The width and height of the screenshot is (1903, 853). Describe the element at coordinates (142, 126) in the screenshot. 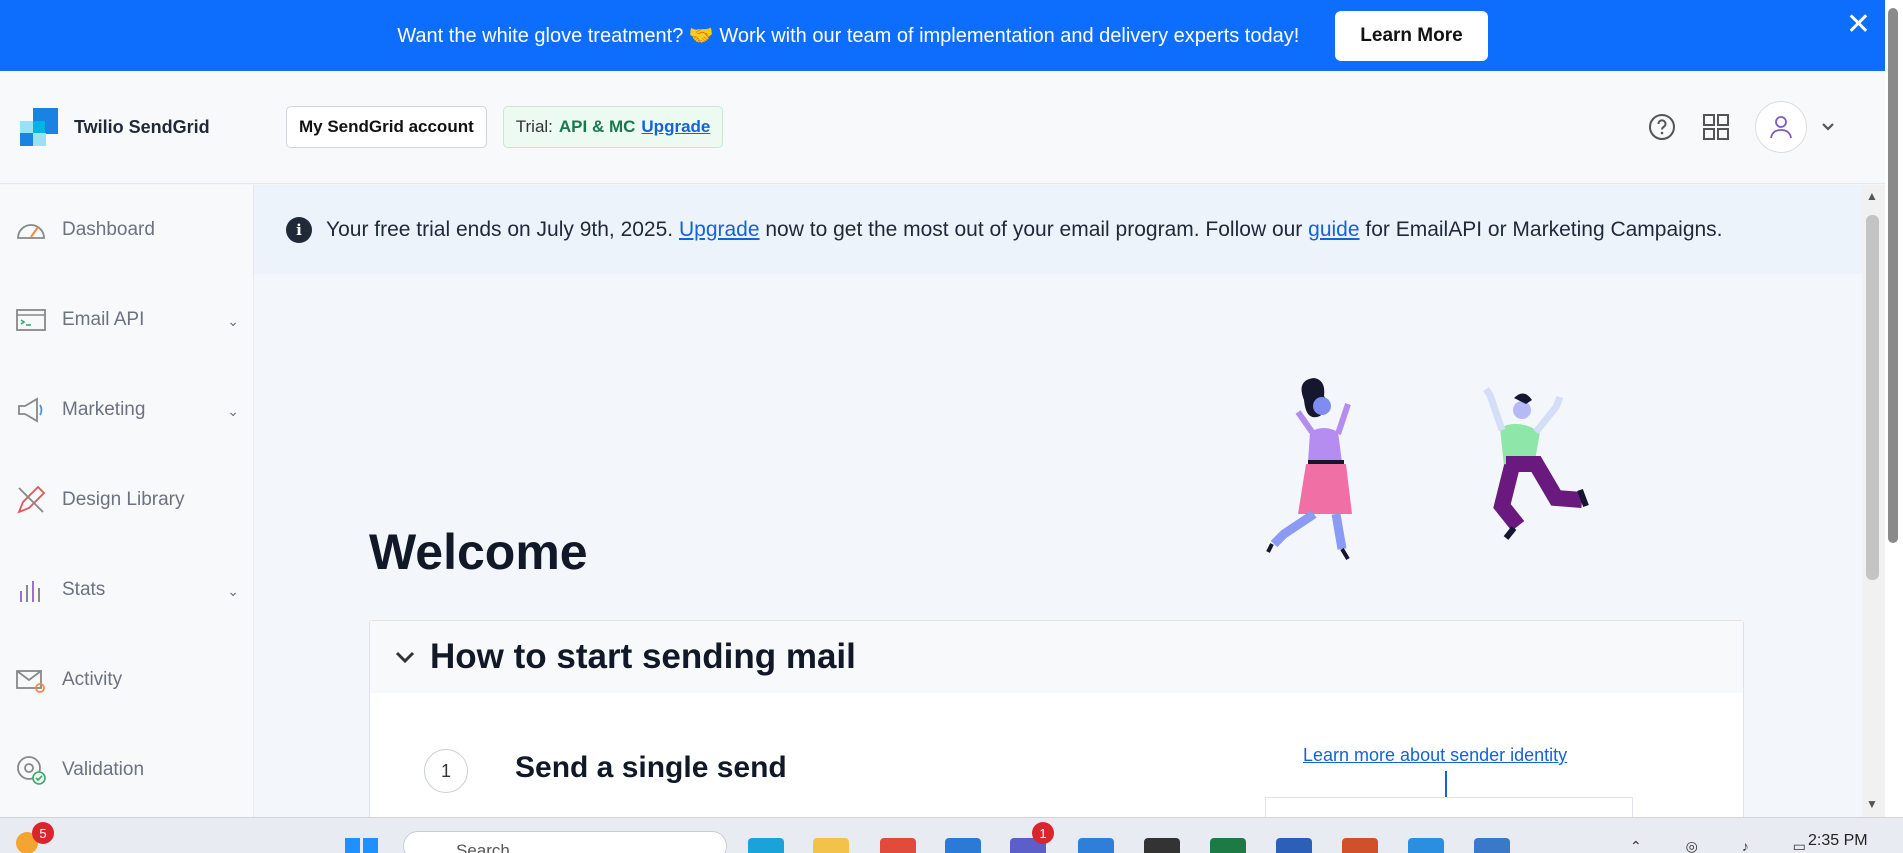

I see `logo-text: Twilio SendGrid` at that location.